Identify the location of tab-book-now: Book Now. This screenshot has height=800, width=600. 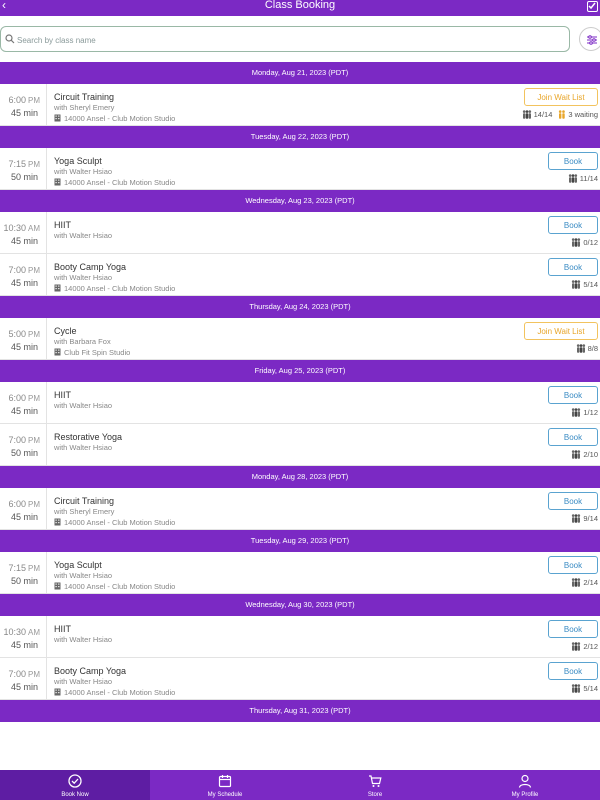
(75, 785).